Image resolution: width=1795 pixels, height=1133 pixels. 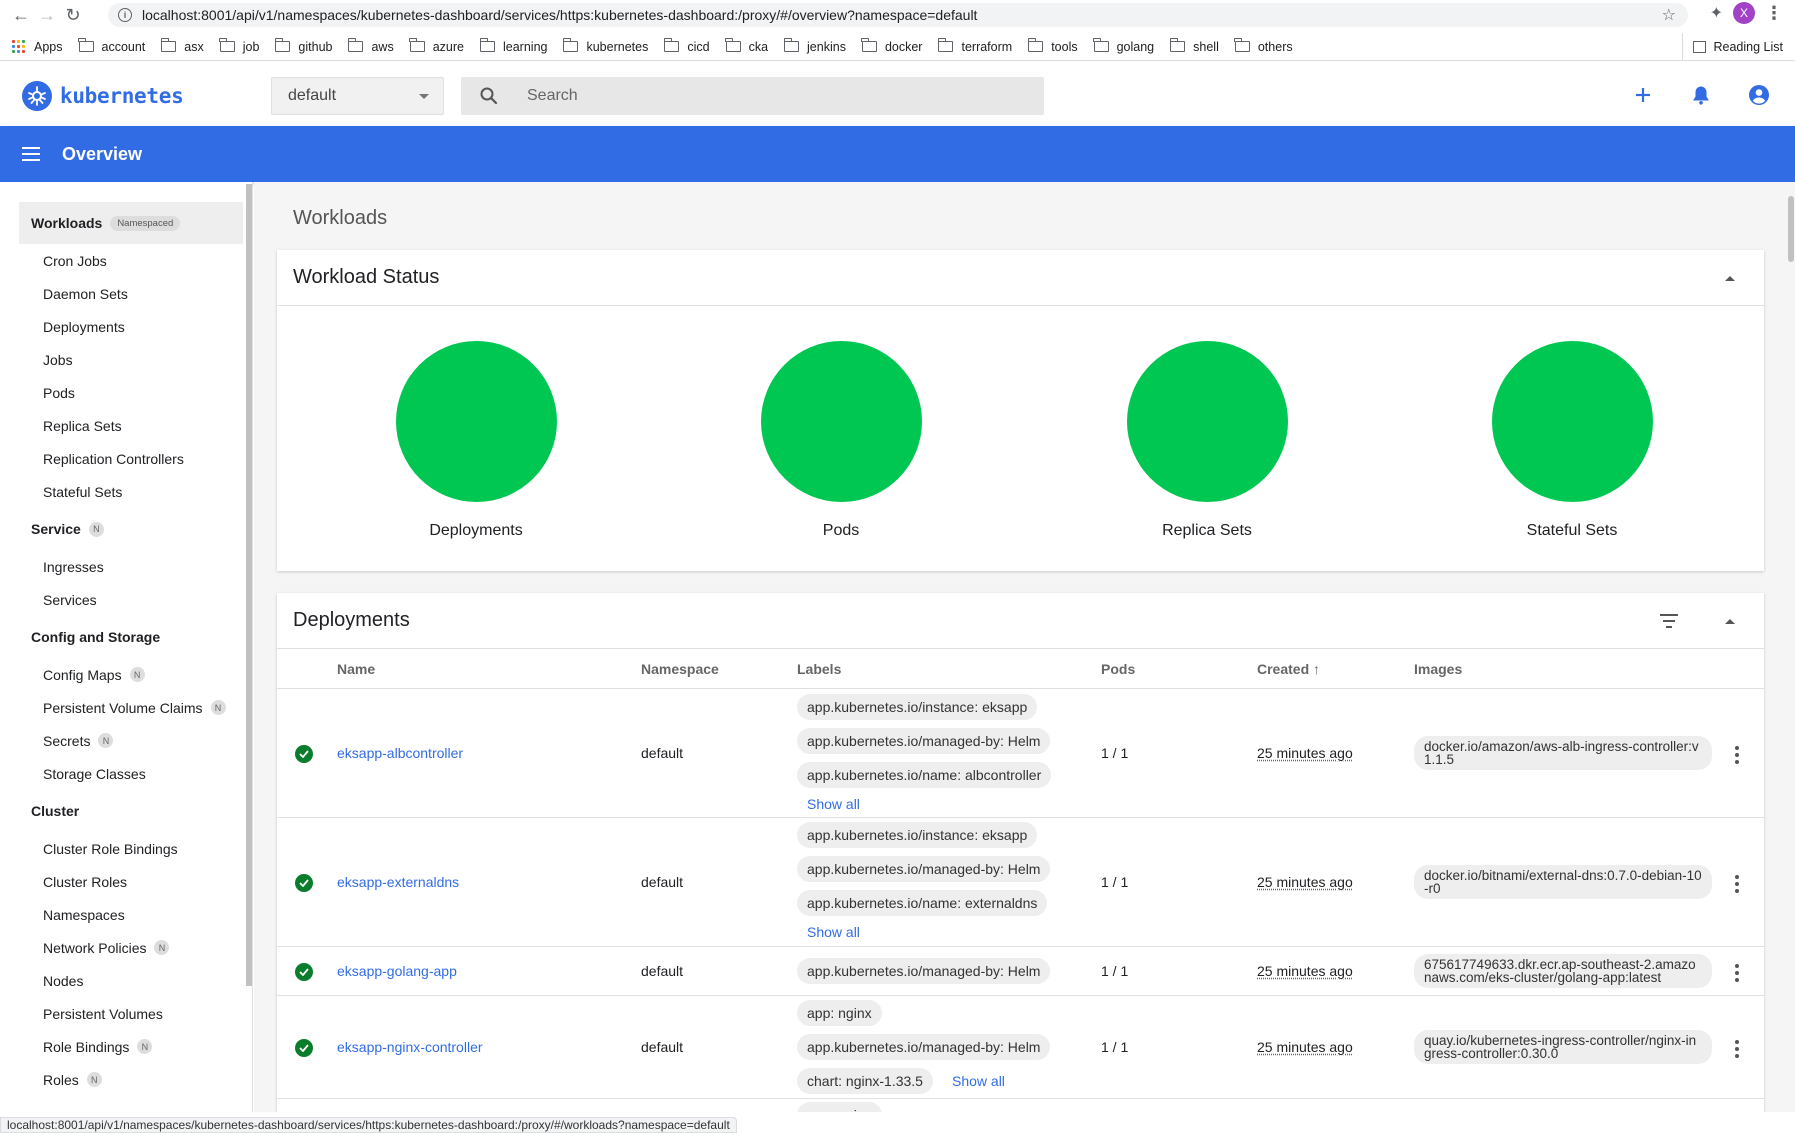 What do you see at coordinates (126, 566) in the screenshot?
I see `sidebar-item-ingresses: Ingresses` at bounding box center [126, 566].